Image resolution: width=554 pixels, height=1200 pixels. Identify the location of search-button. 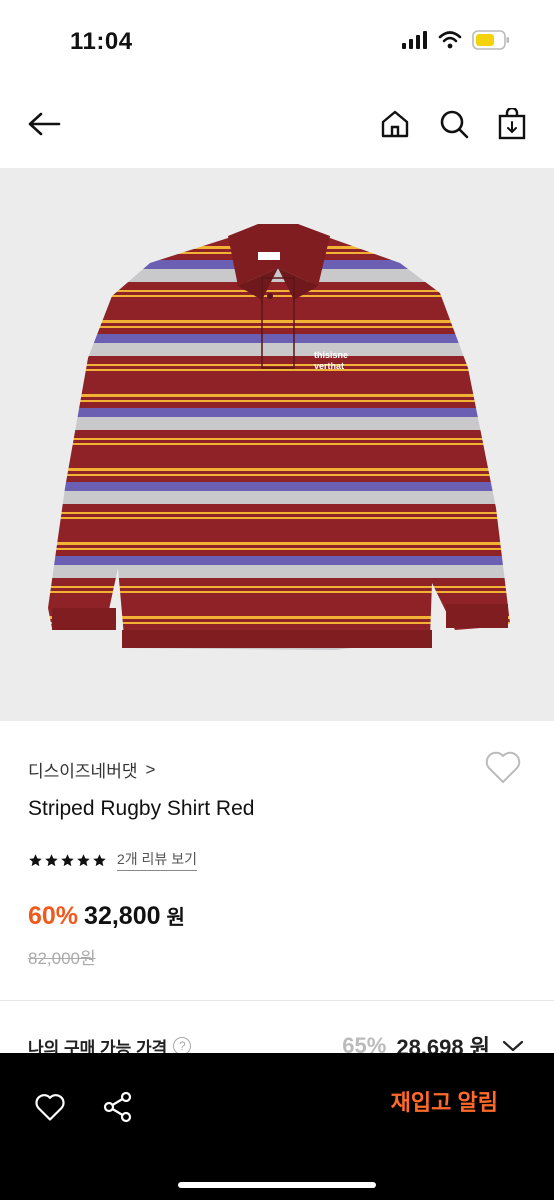
(454, 124).